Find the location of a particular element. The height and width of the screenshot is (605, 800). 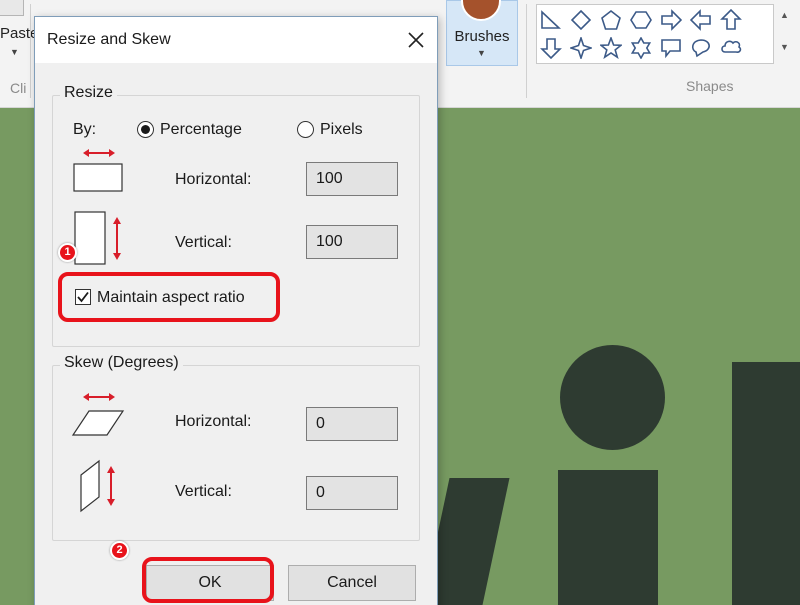

brush-icon is located at coordinates (481, 10).